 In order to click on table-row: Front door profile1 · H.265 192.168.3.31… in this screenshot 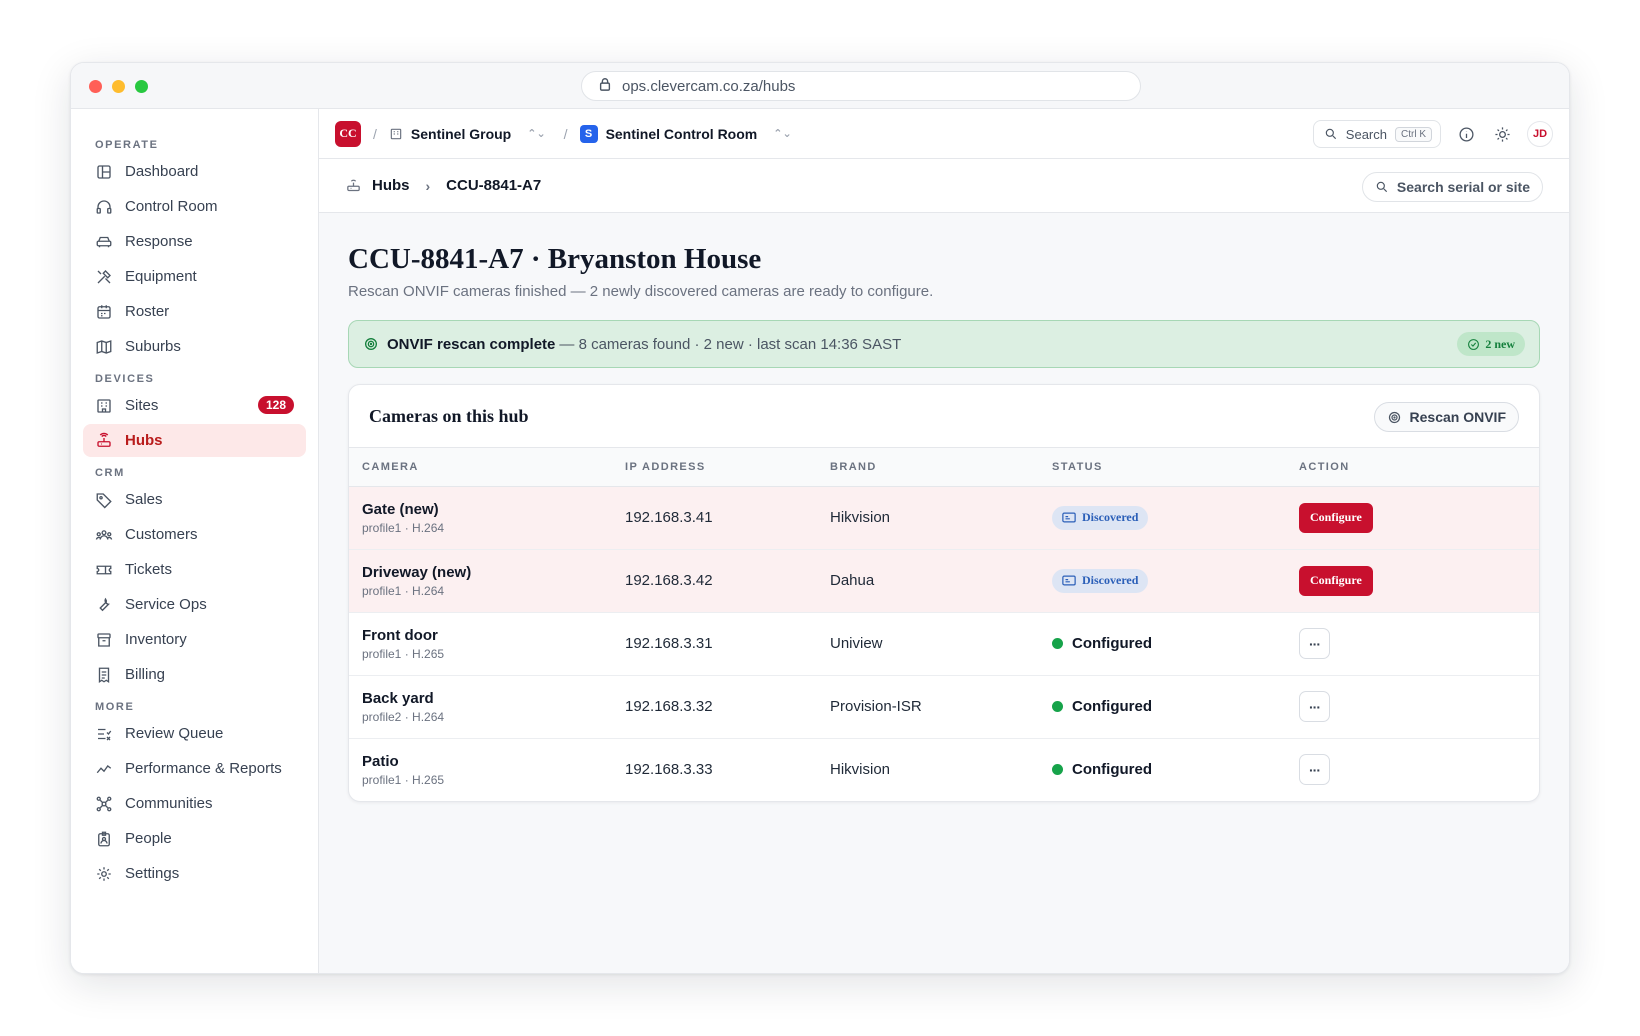, I will do `click(944, 643)`.